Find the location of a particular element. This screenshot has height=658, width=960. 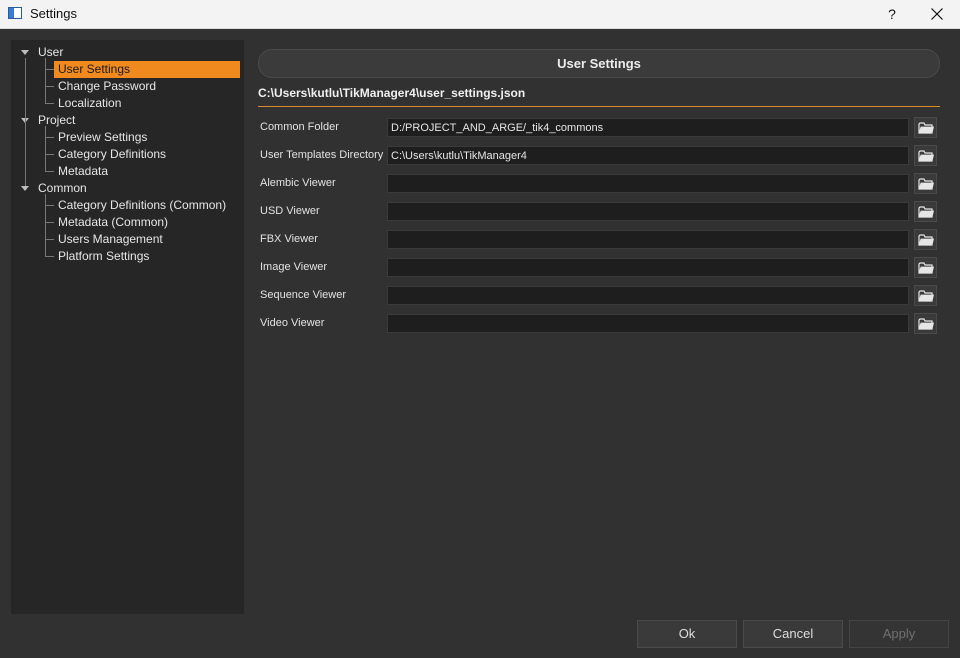

cancel-button: Cancel is located at coordinates (793, 634).